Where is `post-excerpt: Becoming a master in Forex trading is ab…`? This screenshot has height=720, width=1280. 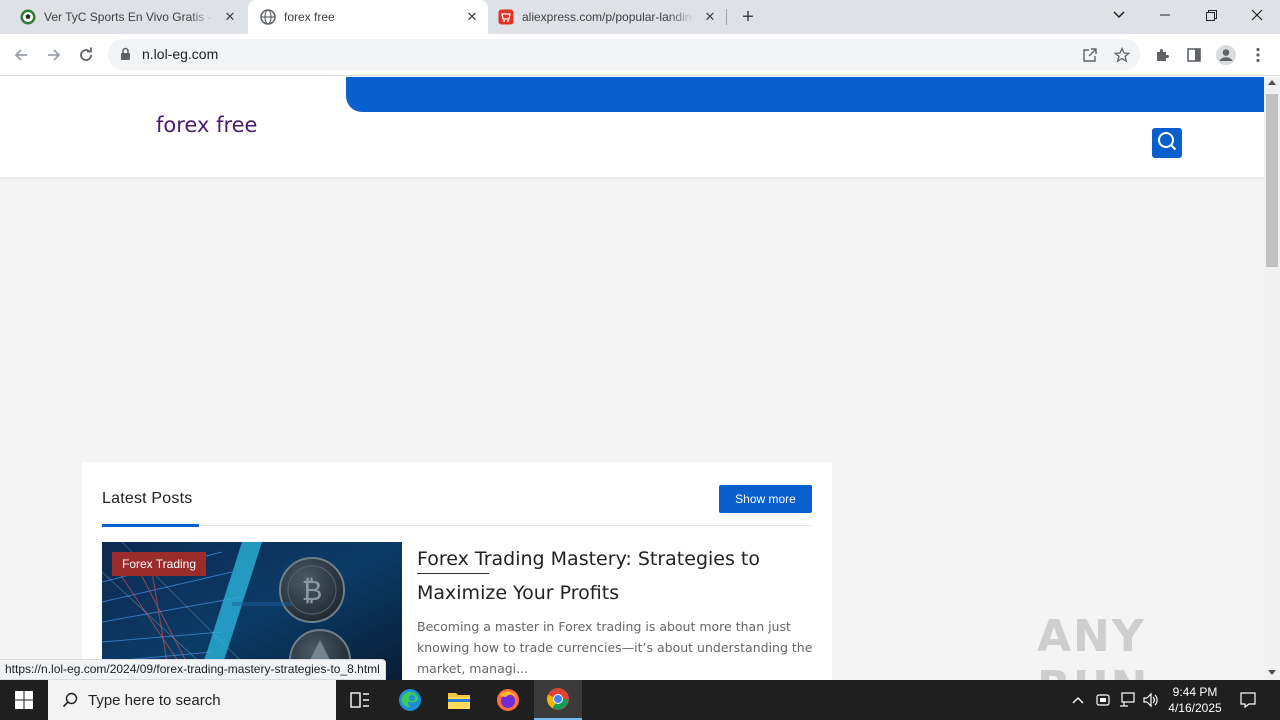 post-excerpt: Becoming a master in Forex trading is ab… is located at coordinates (615, 647).